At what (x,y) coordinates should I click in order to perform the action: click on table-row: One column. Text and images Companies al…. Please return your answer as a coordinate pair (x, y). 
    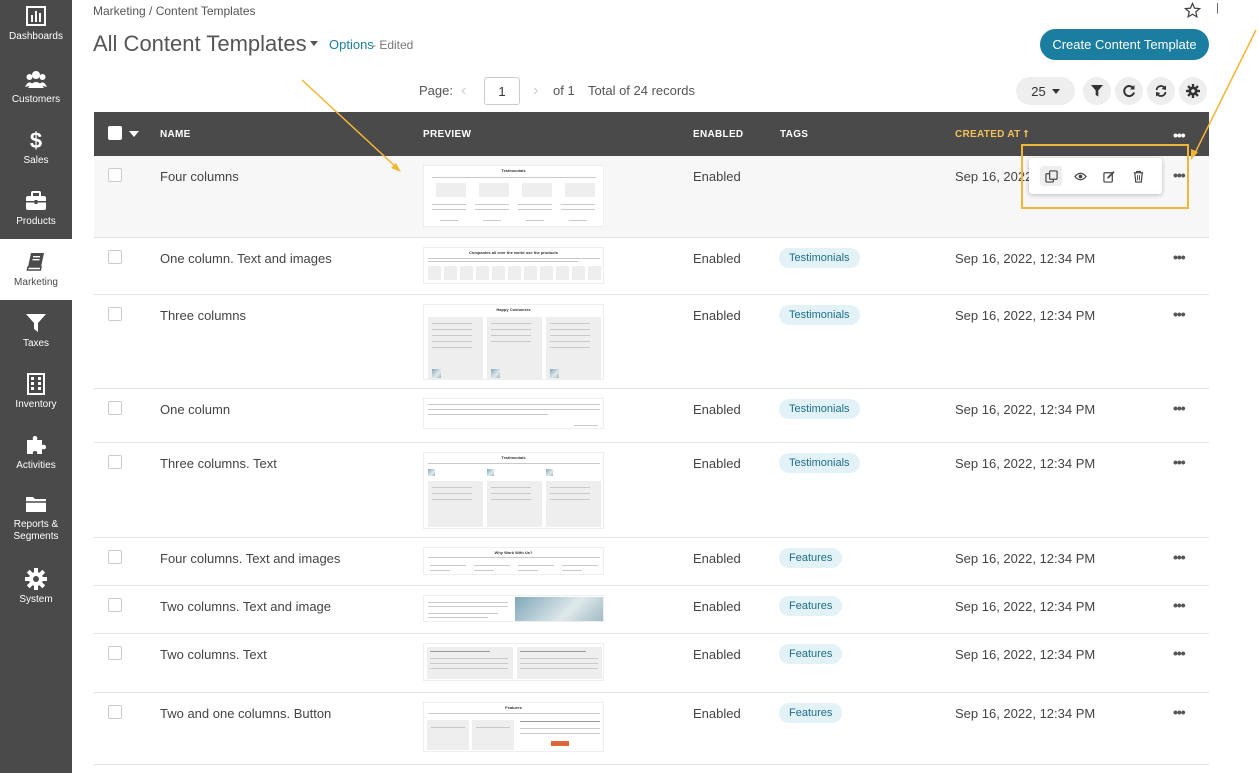
    Looking at the image, I should click on (651, 266).